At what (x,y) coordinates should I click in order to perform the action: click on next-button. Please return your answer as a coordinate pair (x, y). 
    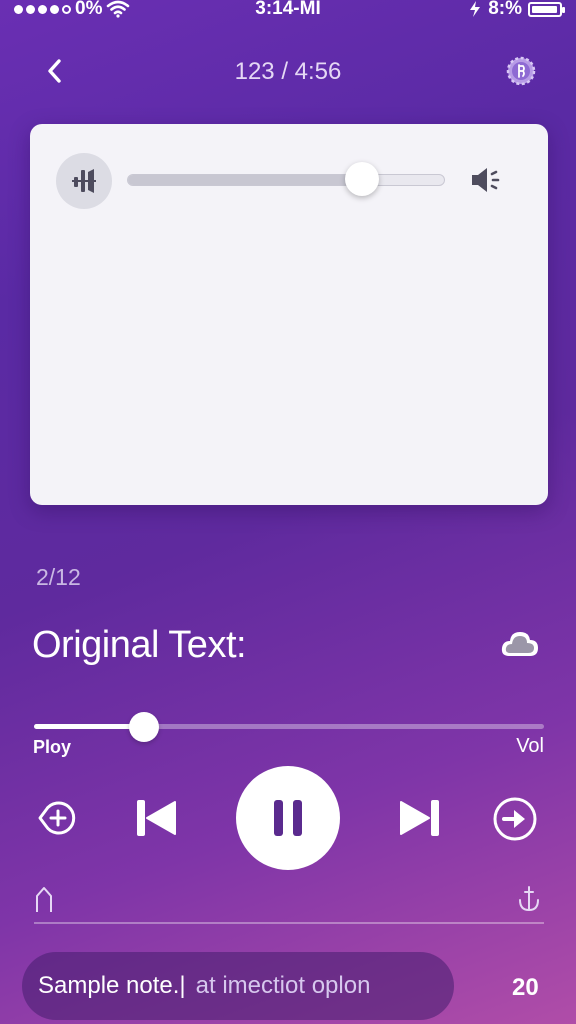
    Looking at the image, I should click on (420, 818).